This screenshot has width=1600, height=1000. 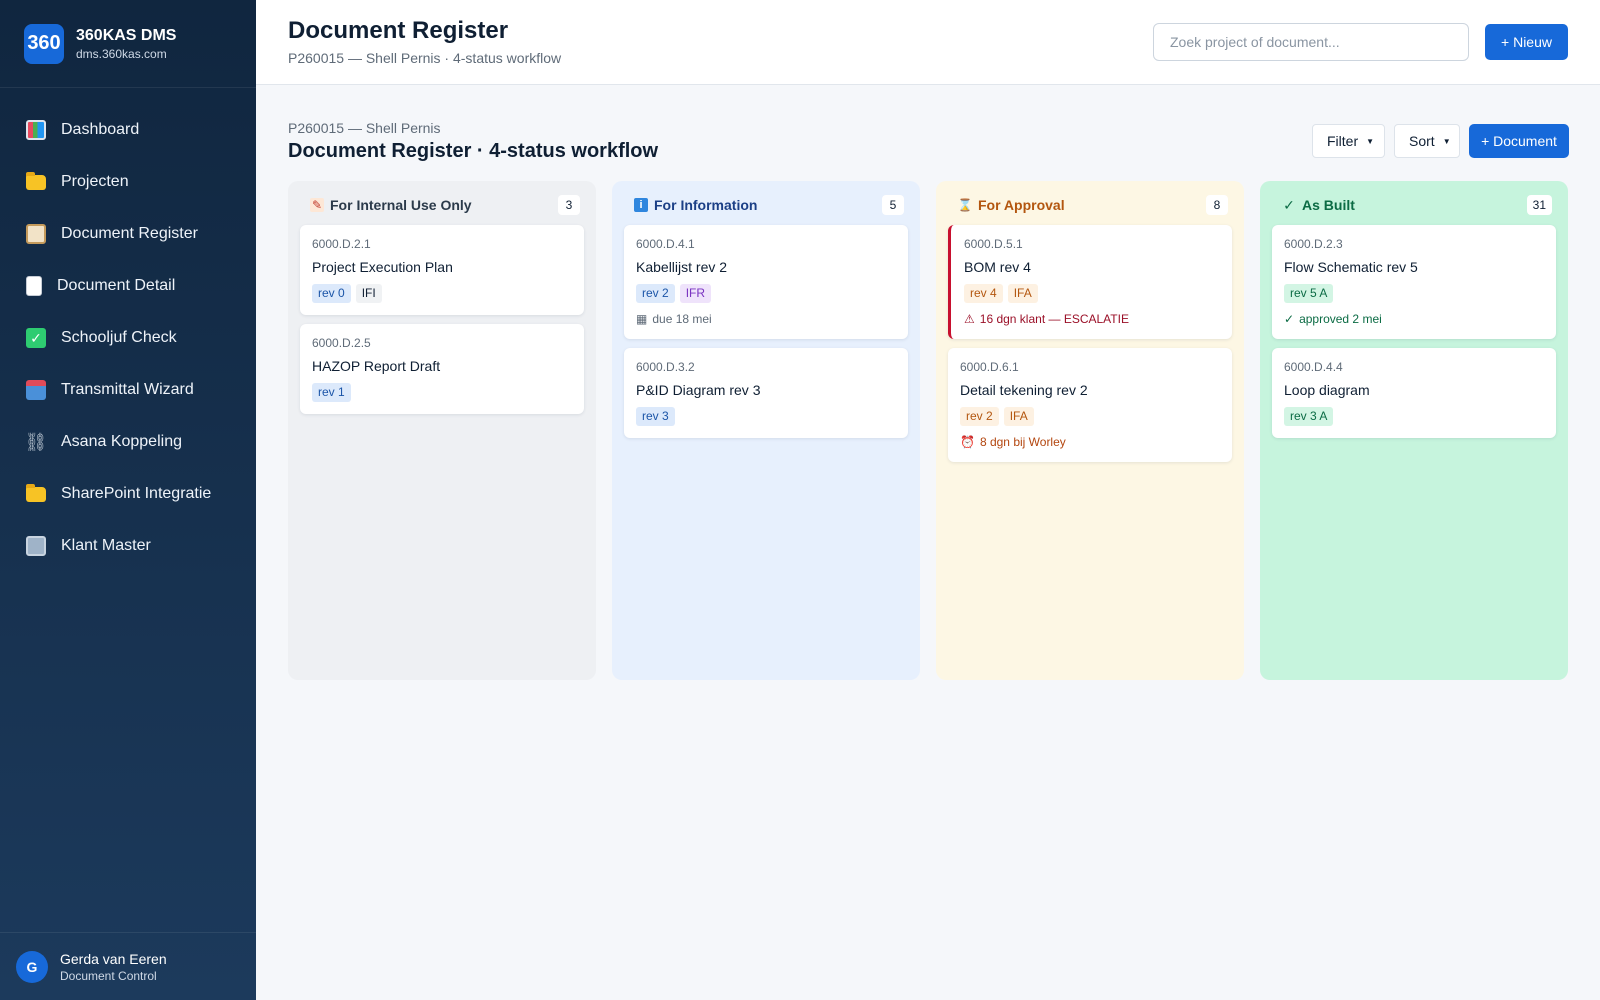 I want to click on document-code: 6000.D.2.3, so click(x=1313, y=244).